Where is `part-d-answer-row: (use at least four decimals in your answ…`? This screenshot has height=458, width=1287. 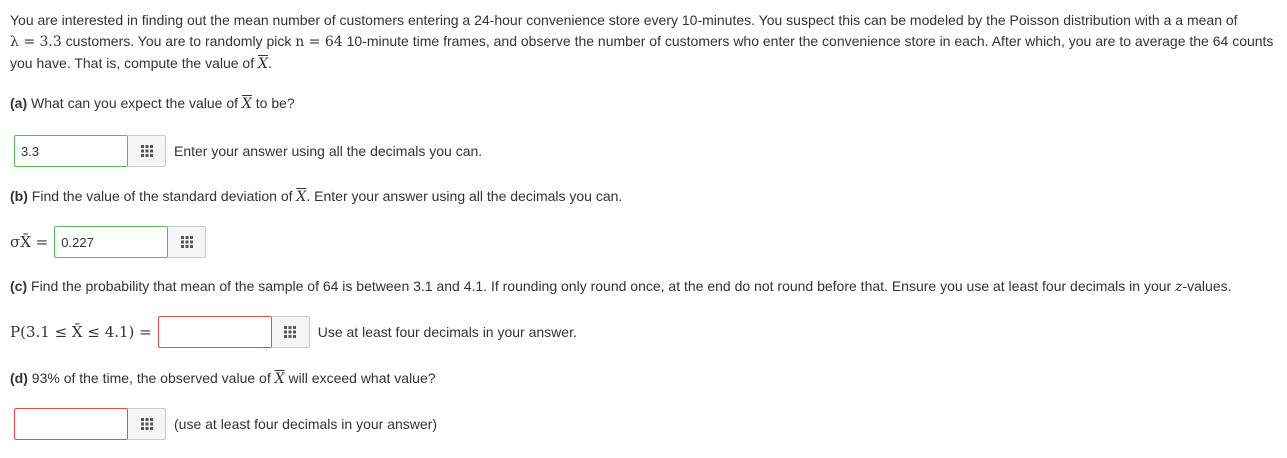 part-d-answer-row: (use at least four decimals in your answ… is located at coordinates (225, 424).